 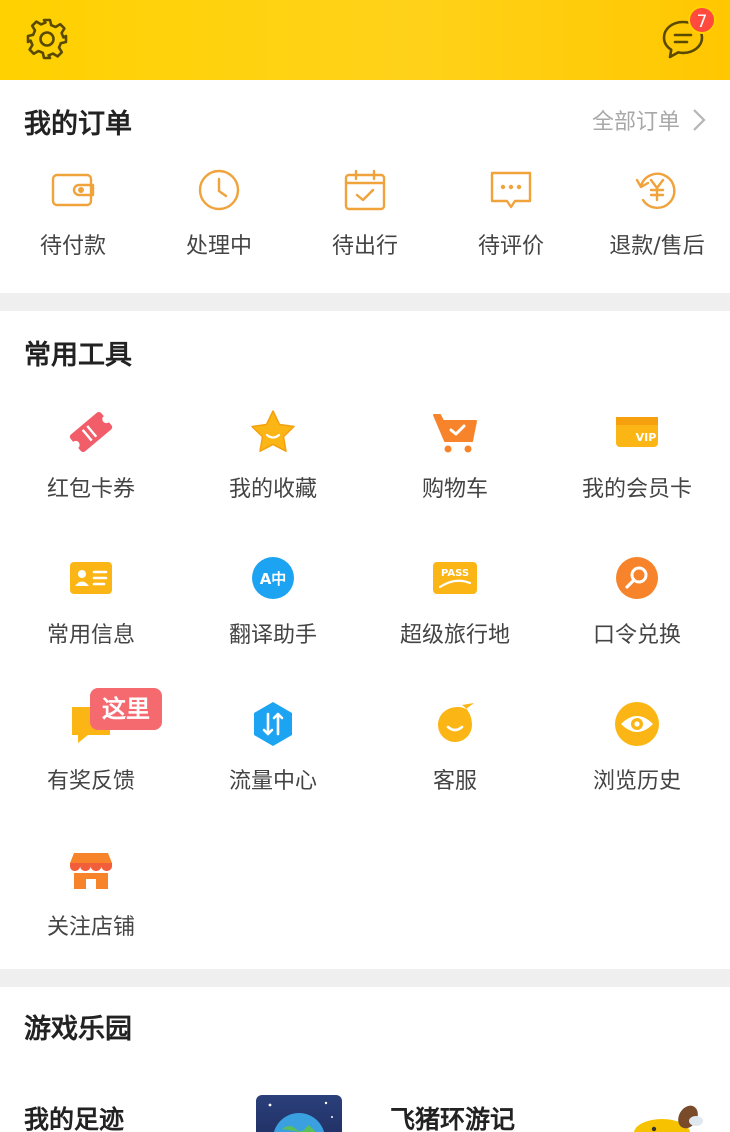 I want to click on star-icon, so click(x=273, y=431).